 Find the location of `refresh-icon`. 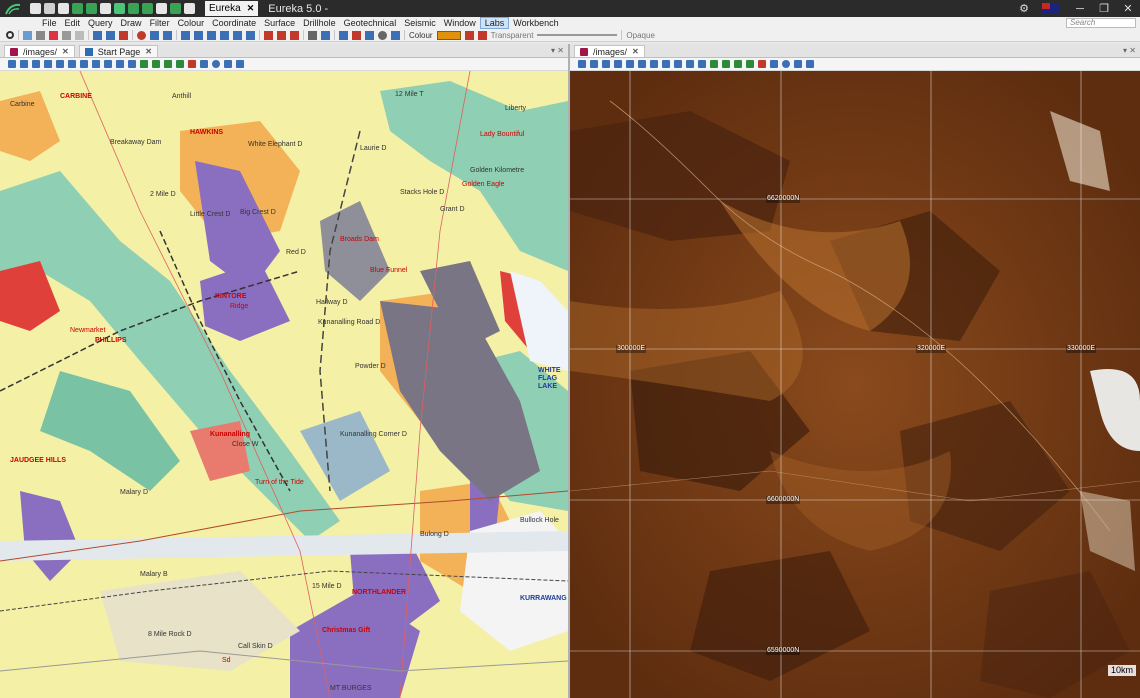

refresh-icon is located at coordinates (63, 8).